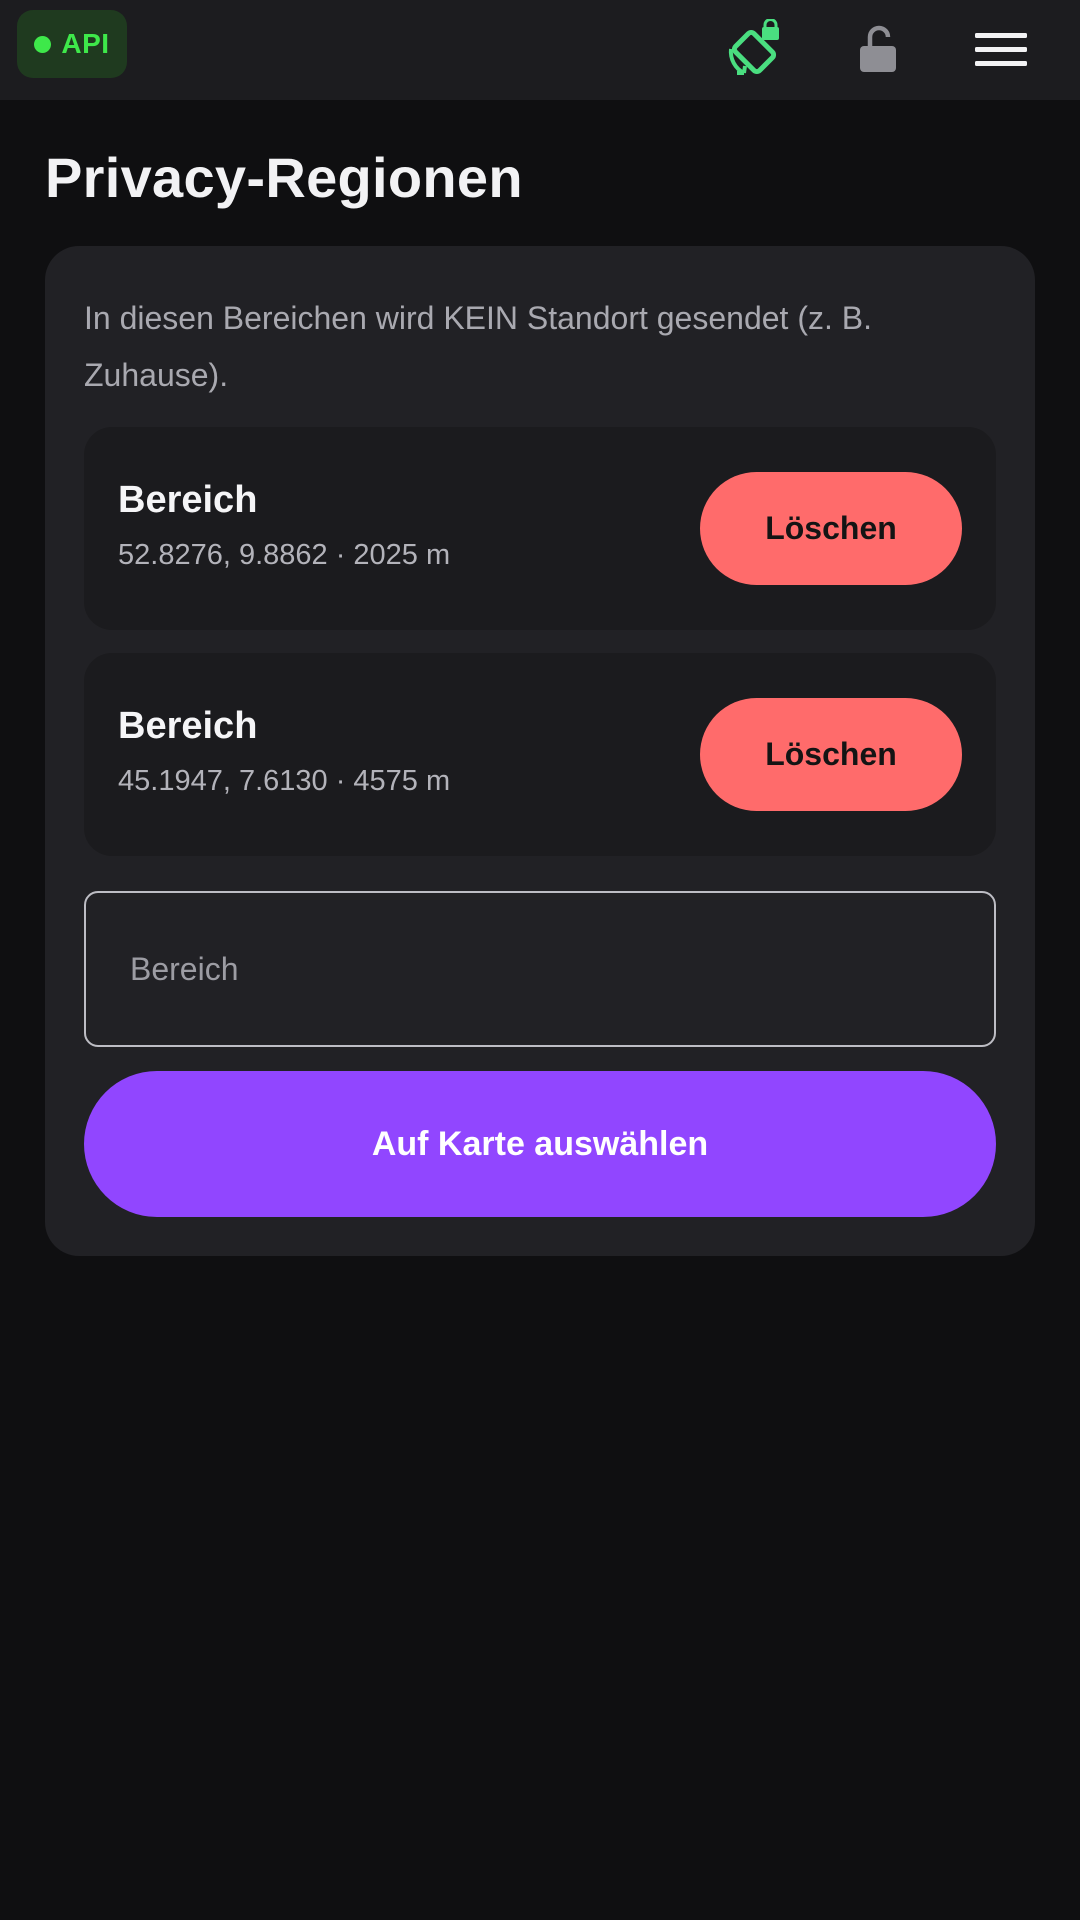 The width and height of the screenshot is (1080, 1920). I want to click on rotate-lock-icon, so click(753, 47).